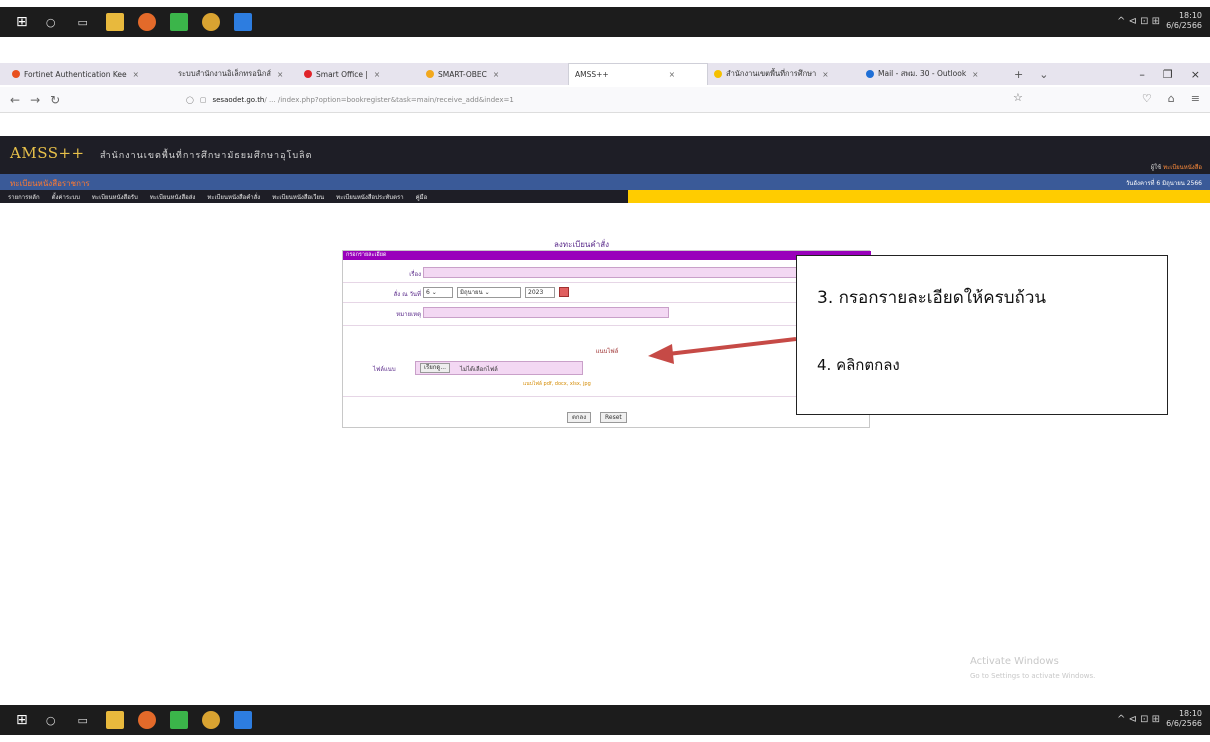 This screenshot has width=1210, height=742. I want to click on system-tray: ^ ⊲ ⊡ ⊞ 18:10 6/6/2566, so click(1159, 719).